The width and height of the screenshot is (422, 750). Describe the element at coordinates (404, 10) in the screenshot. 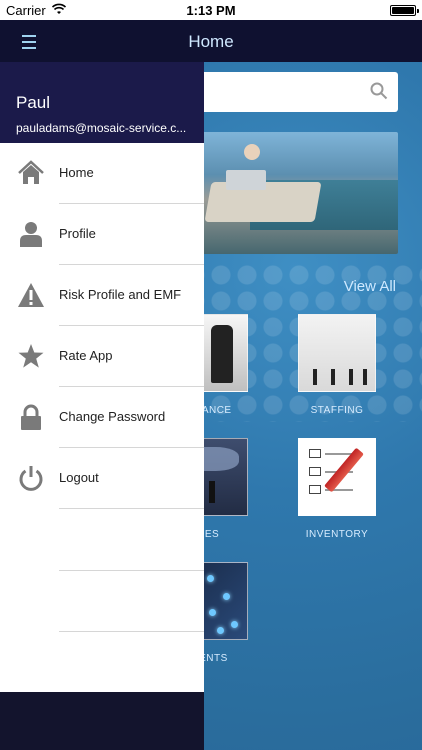

I see `battery-icon` at that location.